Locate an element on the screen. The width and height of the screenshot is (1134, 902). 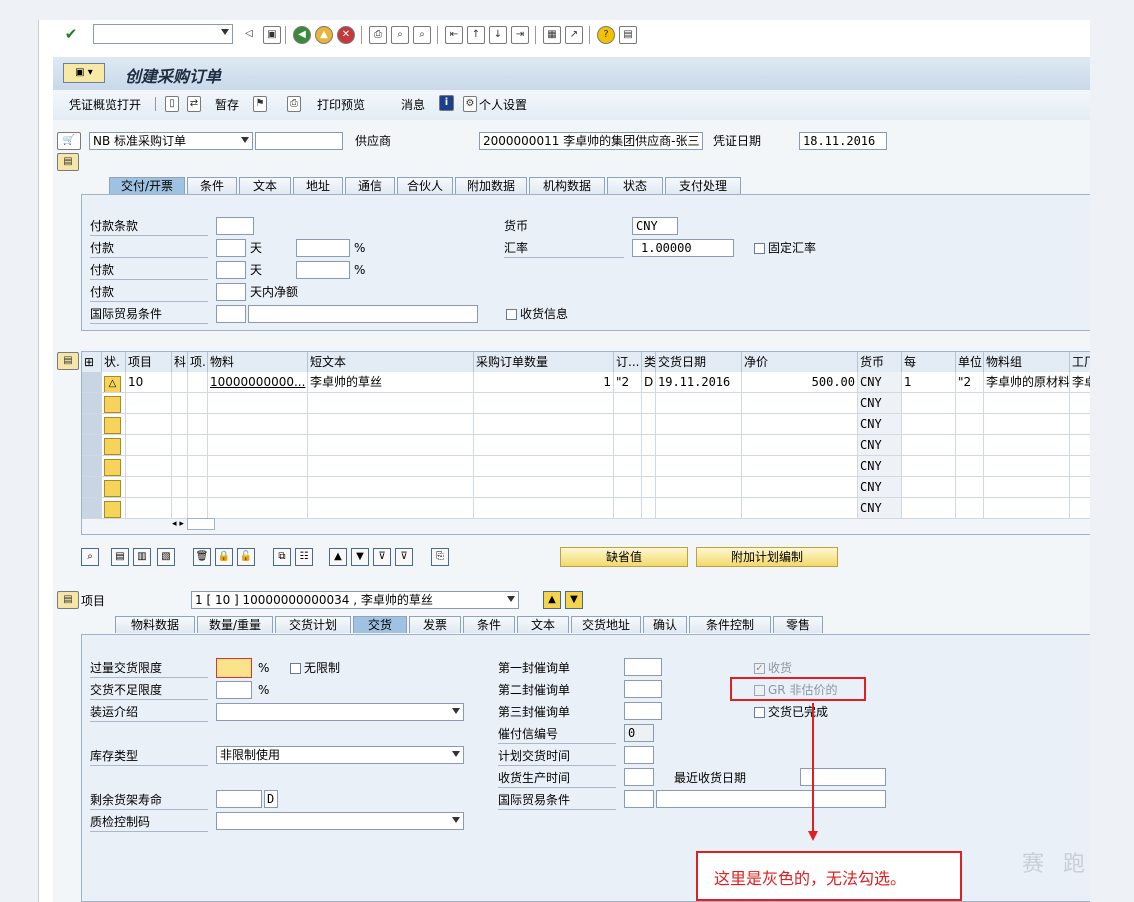
under-tol-field is located at coordinates (234, 690).